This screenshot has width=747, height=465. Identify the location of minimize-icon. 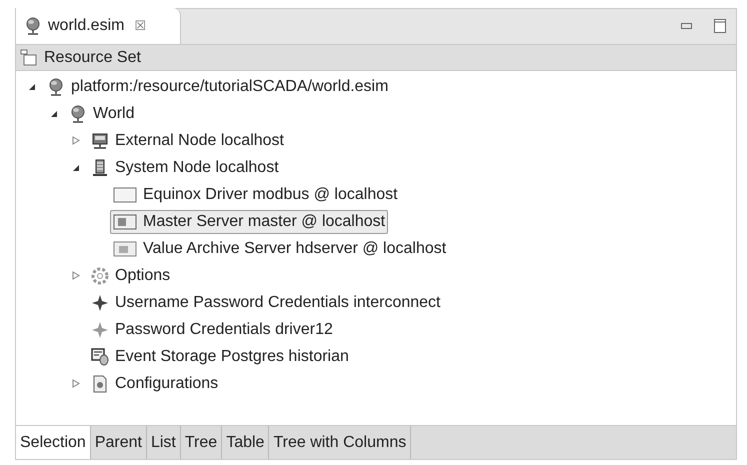
(686, 26).